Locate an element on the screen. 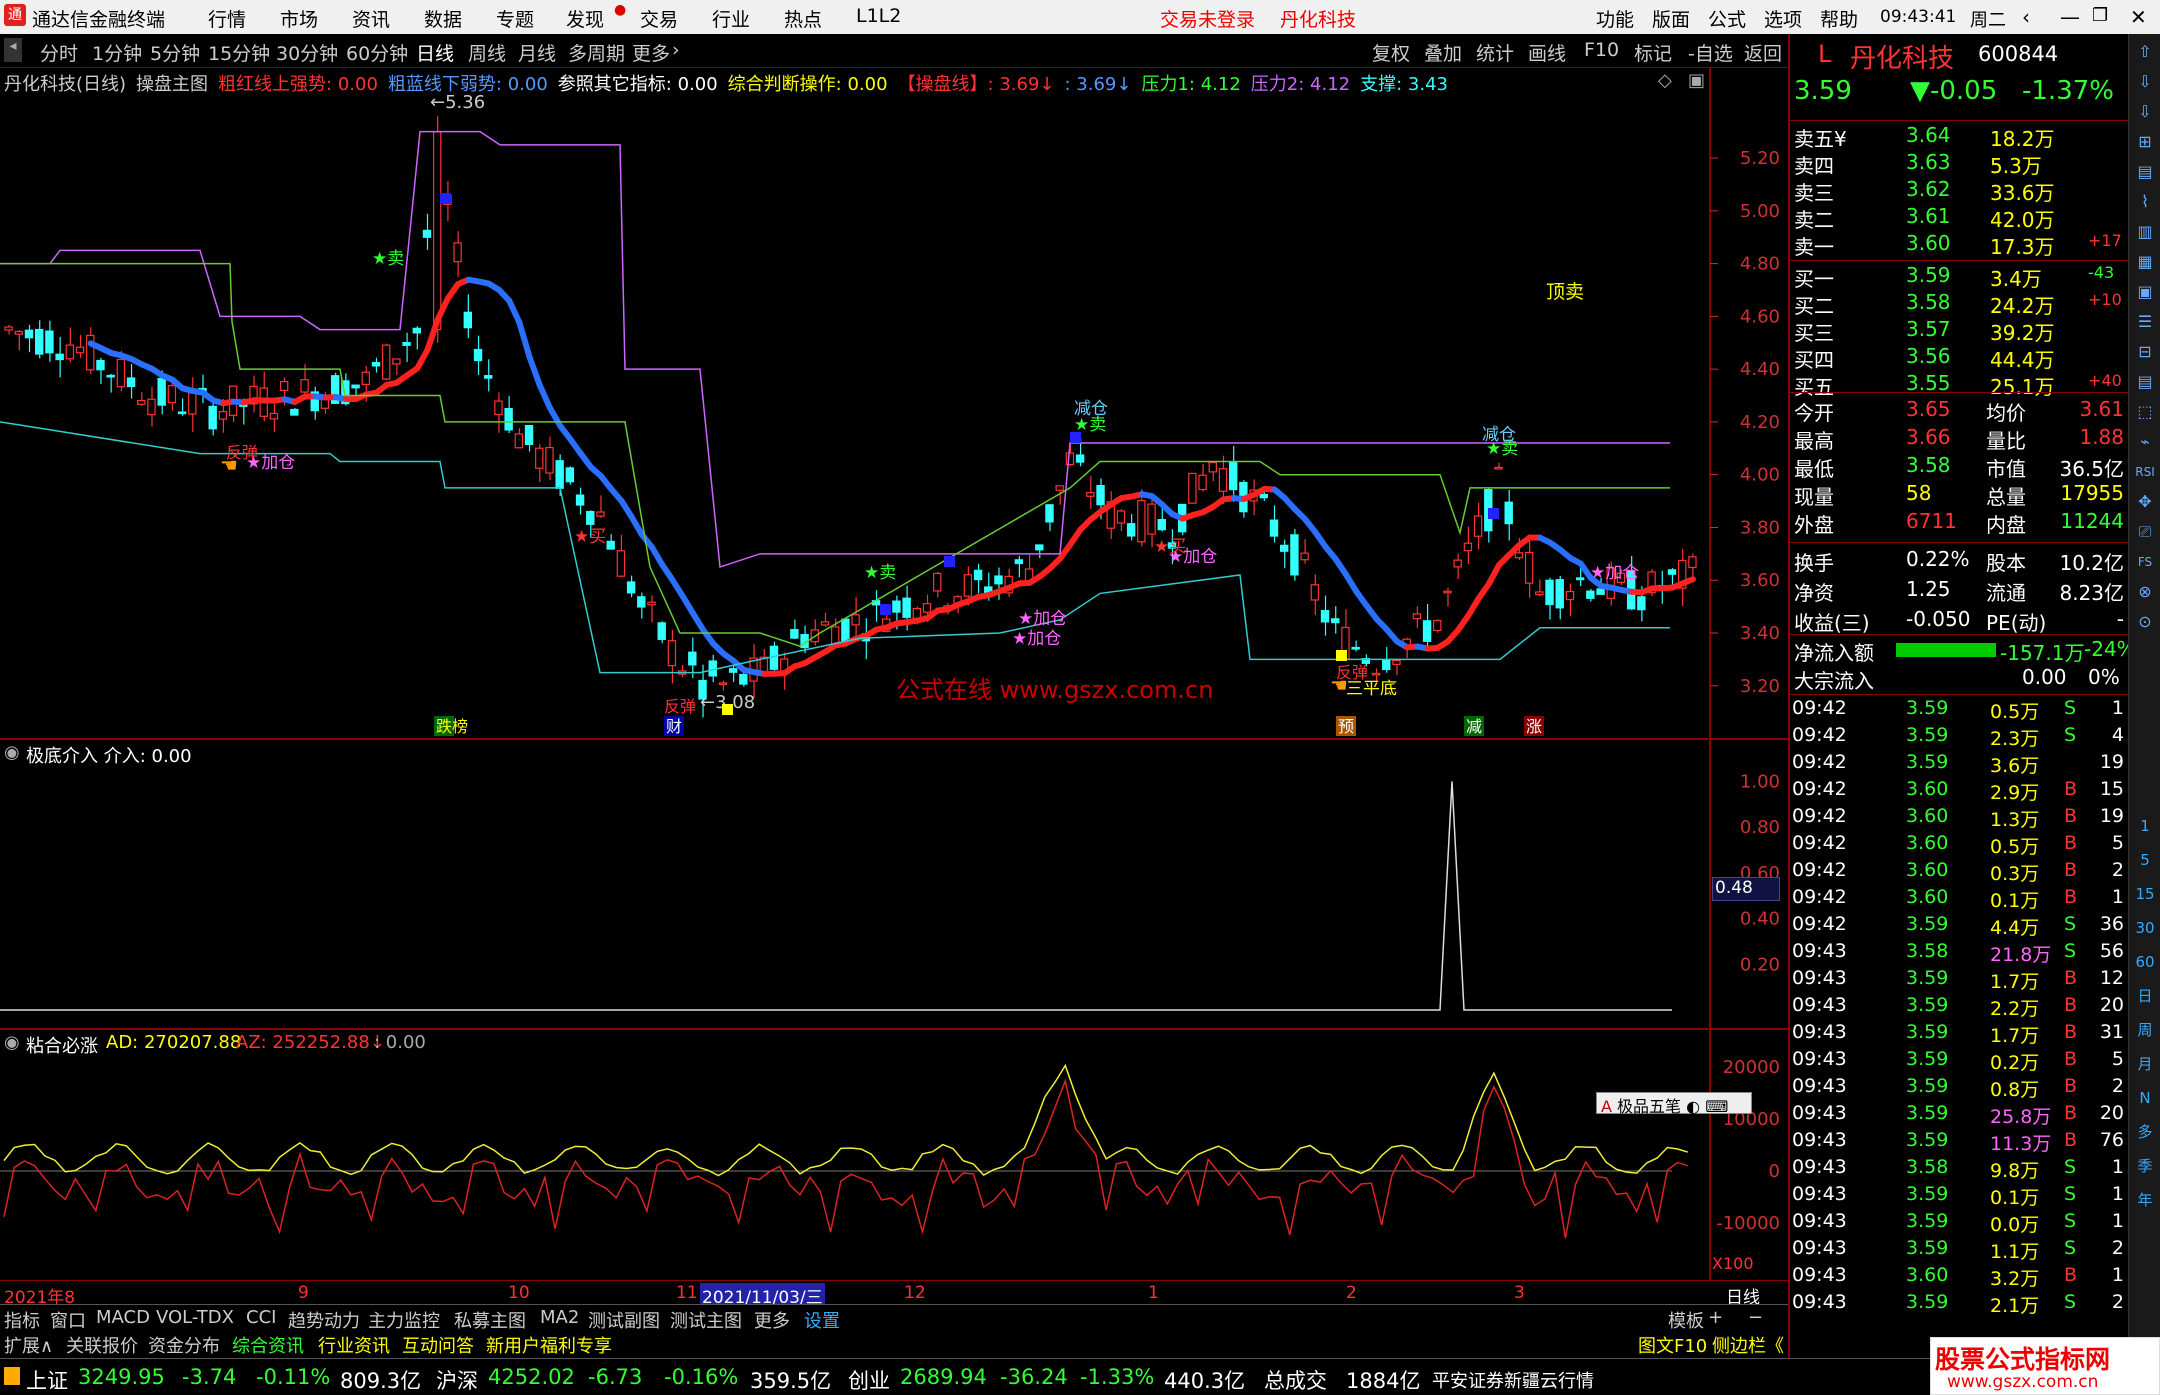 This screenshot has width=2160, height=1395. bid-row: 买一 3.59 3.4万 -43 is located at coordinates (1960, 277).